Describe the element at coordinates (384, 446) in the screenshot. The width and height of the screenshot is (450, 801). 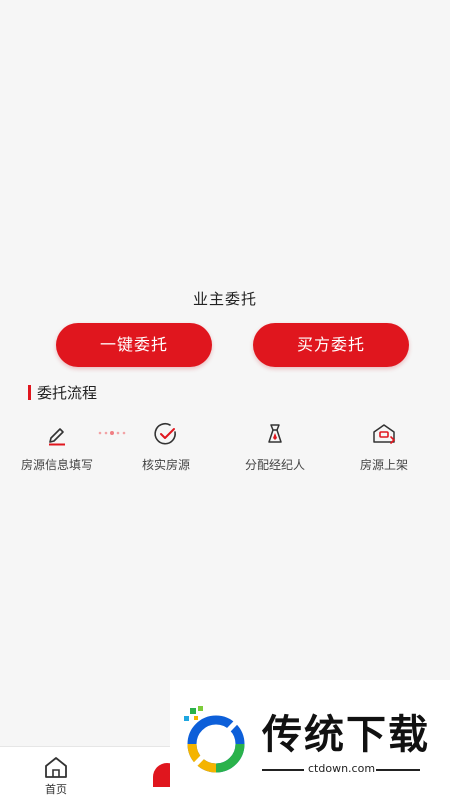
I see `step-listing: 房源上架` at that location.